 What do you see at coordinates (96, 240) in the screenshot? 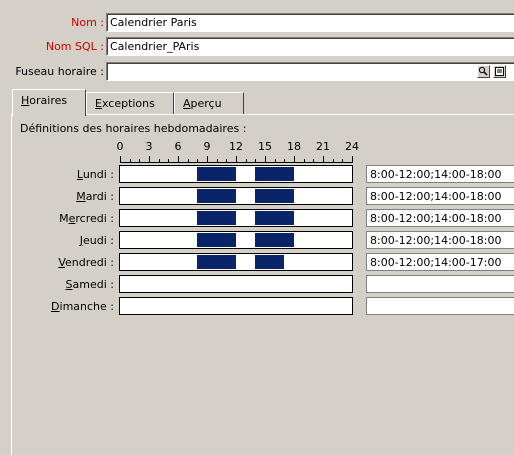
I see `day-label: Jeudi :` at bounding box center [96, 240].